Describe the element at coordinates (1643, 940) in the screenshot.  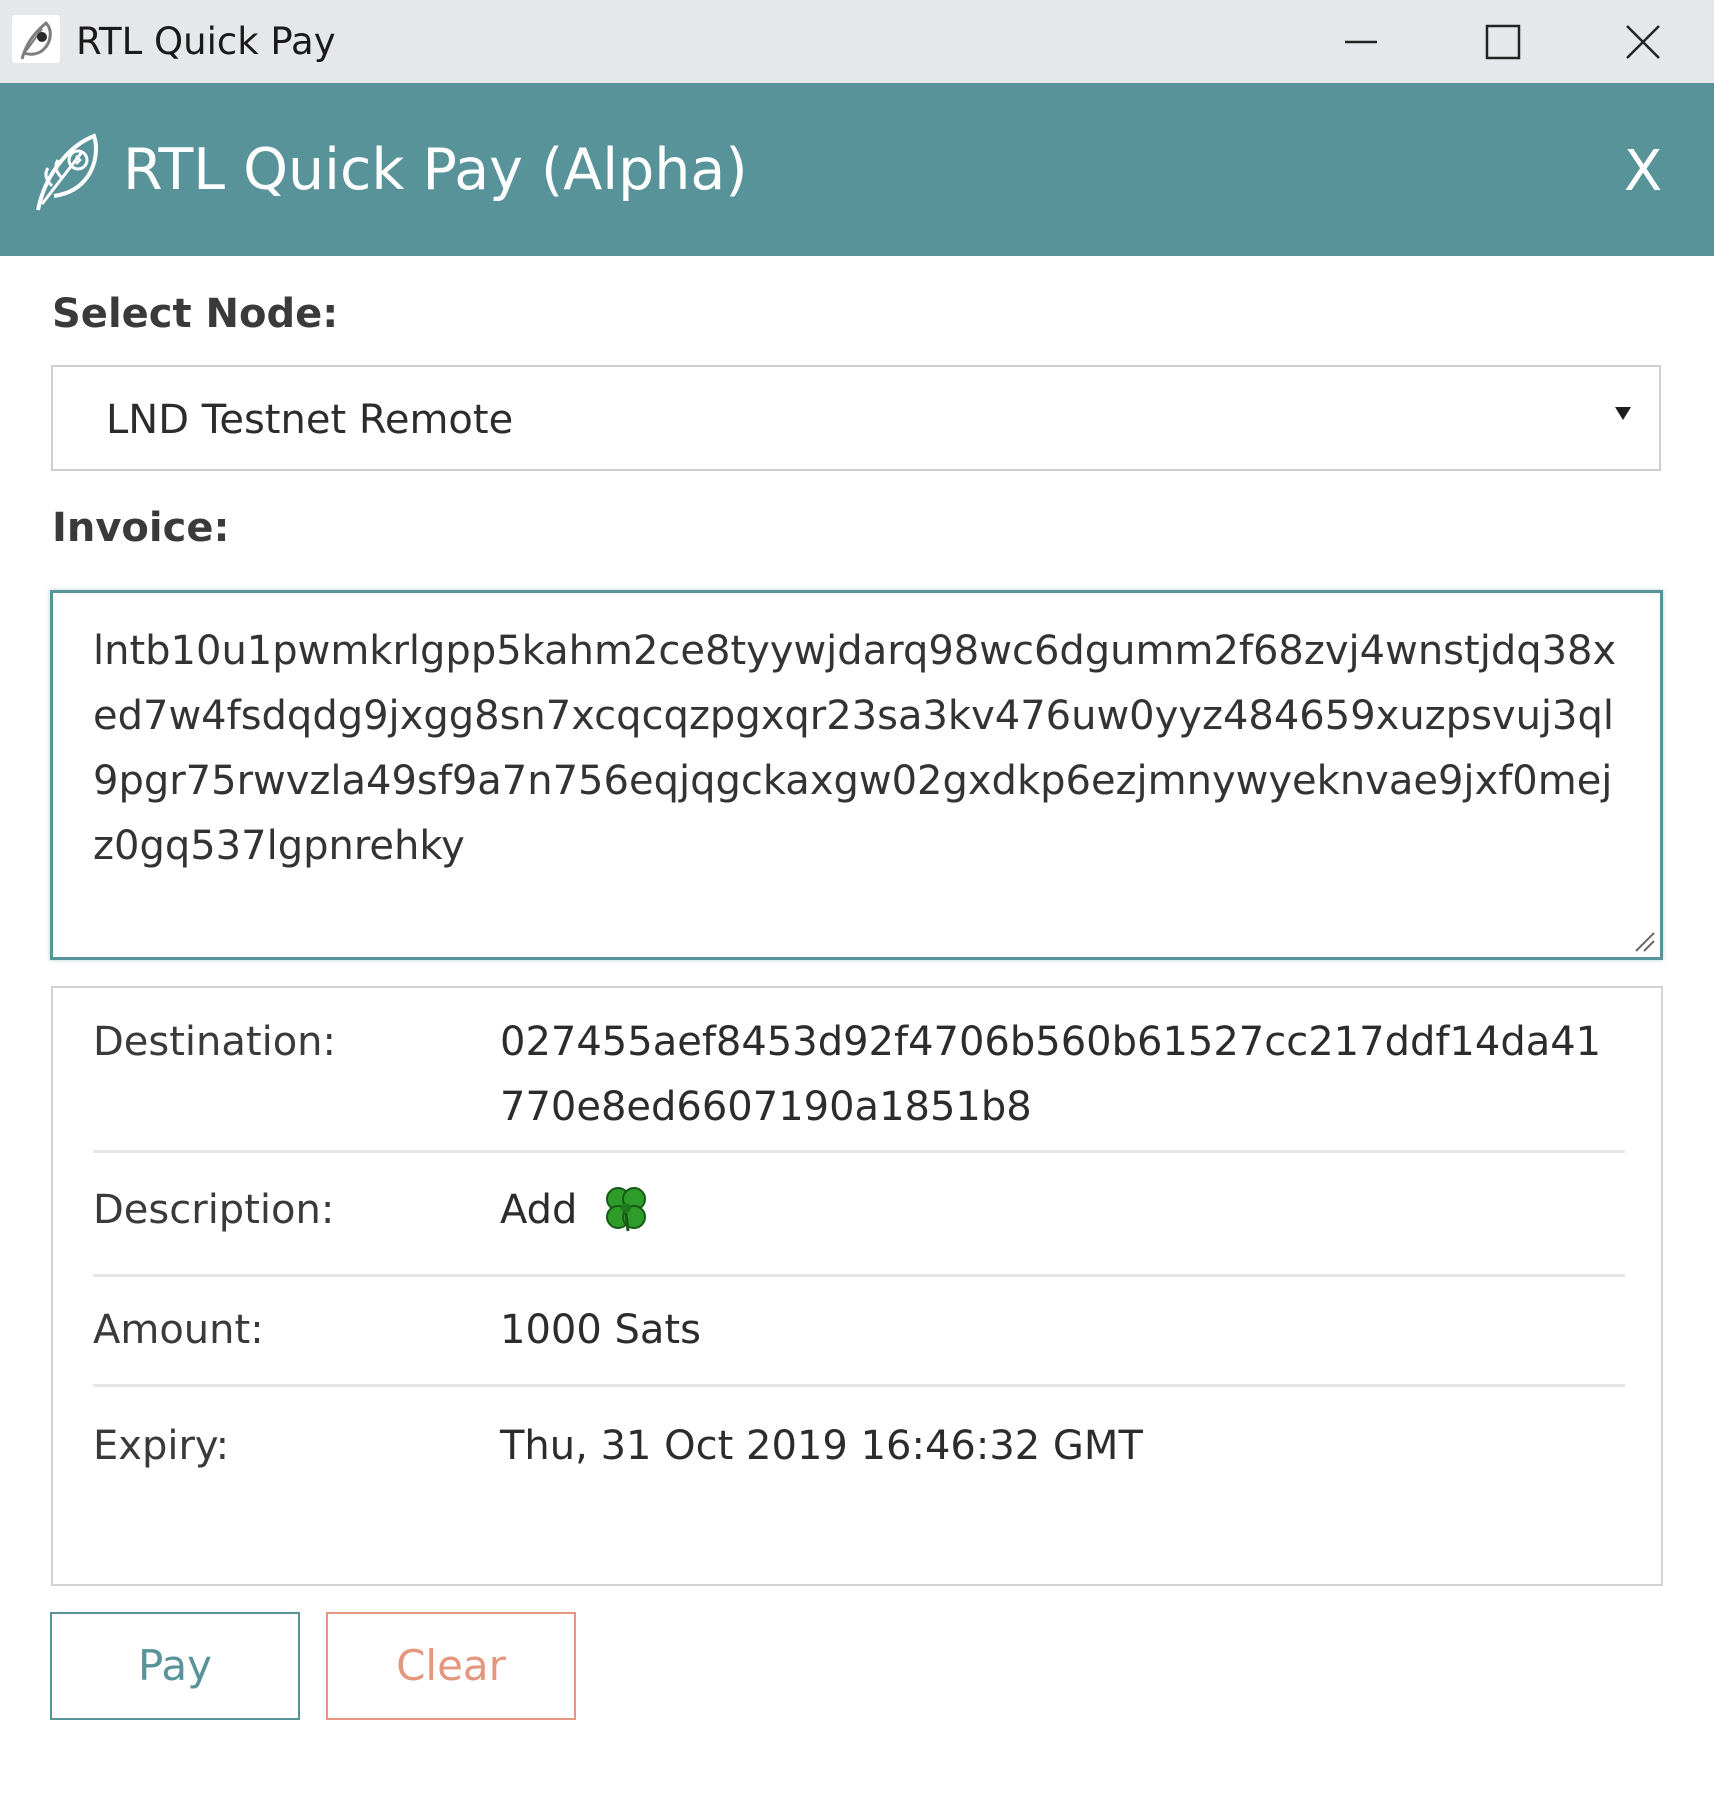
I see `resize-grip-icon` at that location.